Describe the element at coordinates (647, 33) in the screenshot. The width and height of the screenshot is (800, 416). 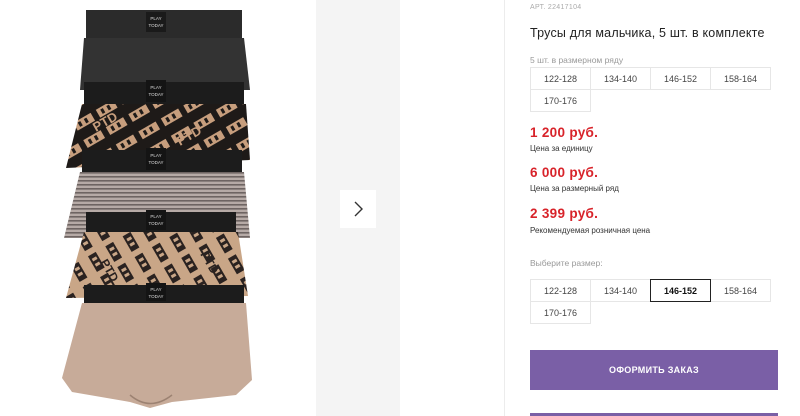
I see `product-title: Трусы для мальчика, 5 шт. в комплекте` at that location.